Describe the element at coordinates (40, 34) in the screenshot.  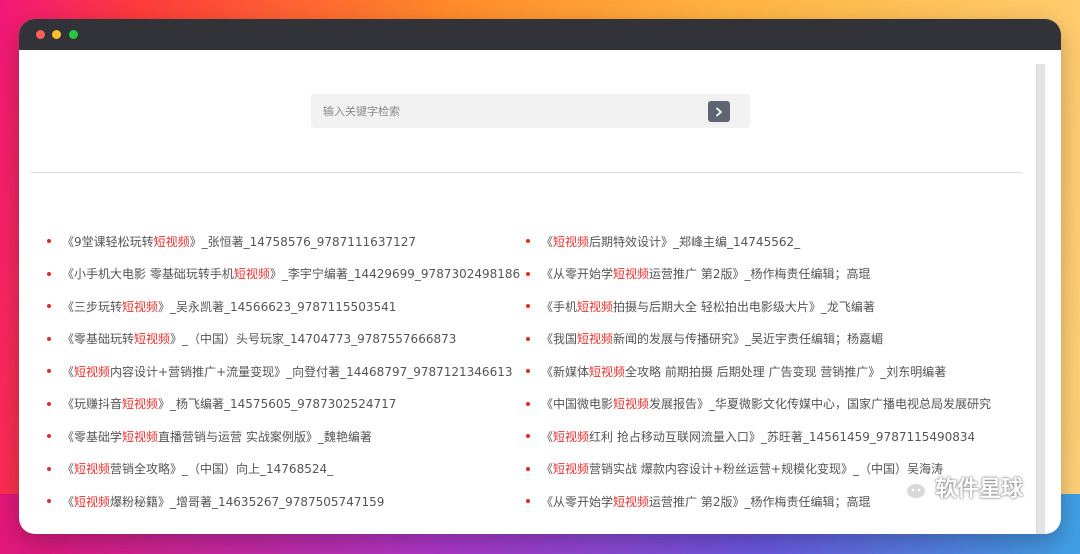
I see `close-window-button` at that location.